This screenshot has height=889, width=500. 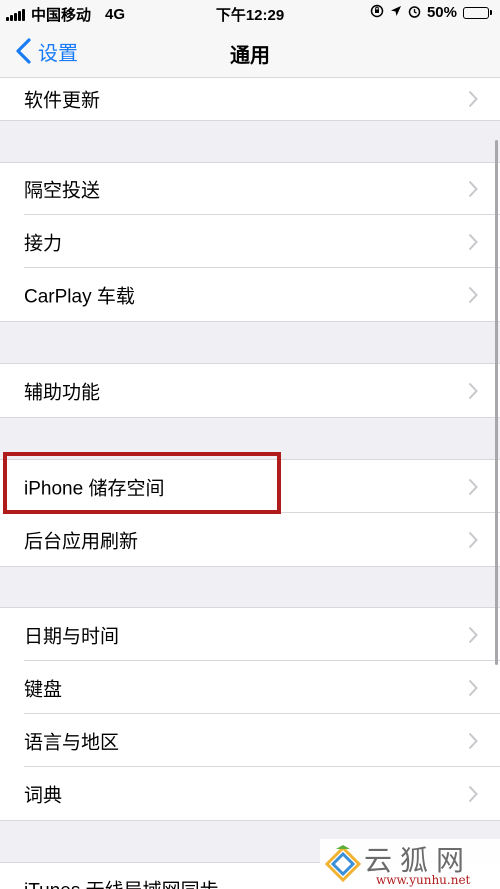 I want to click on row-airdrop: 隔空投送, so click(x=250, y=189).